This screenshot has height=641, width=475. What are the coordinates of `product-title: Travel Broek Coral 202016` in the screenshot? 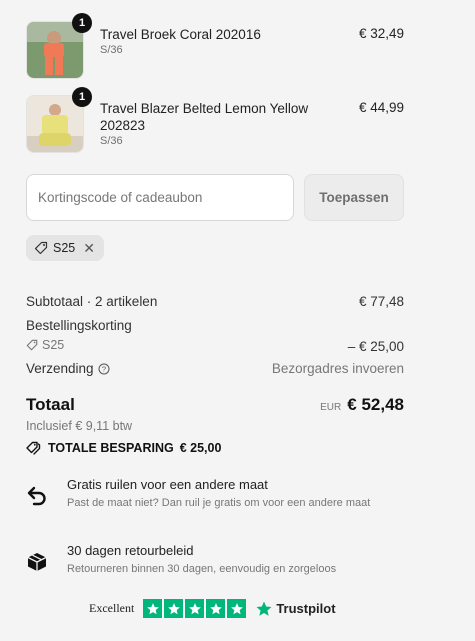 It's located at (218, 34).